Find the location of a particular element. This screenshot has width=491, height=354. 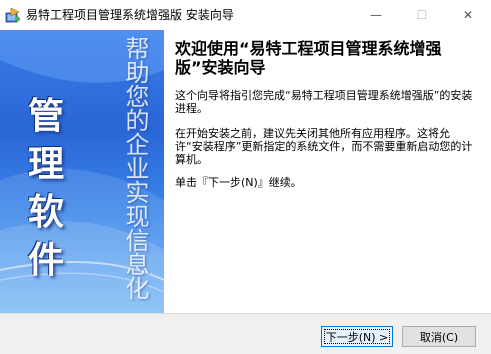

cancel-button: 取消(C) is located at coordinates (439, 336).